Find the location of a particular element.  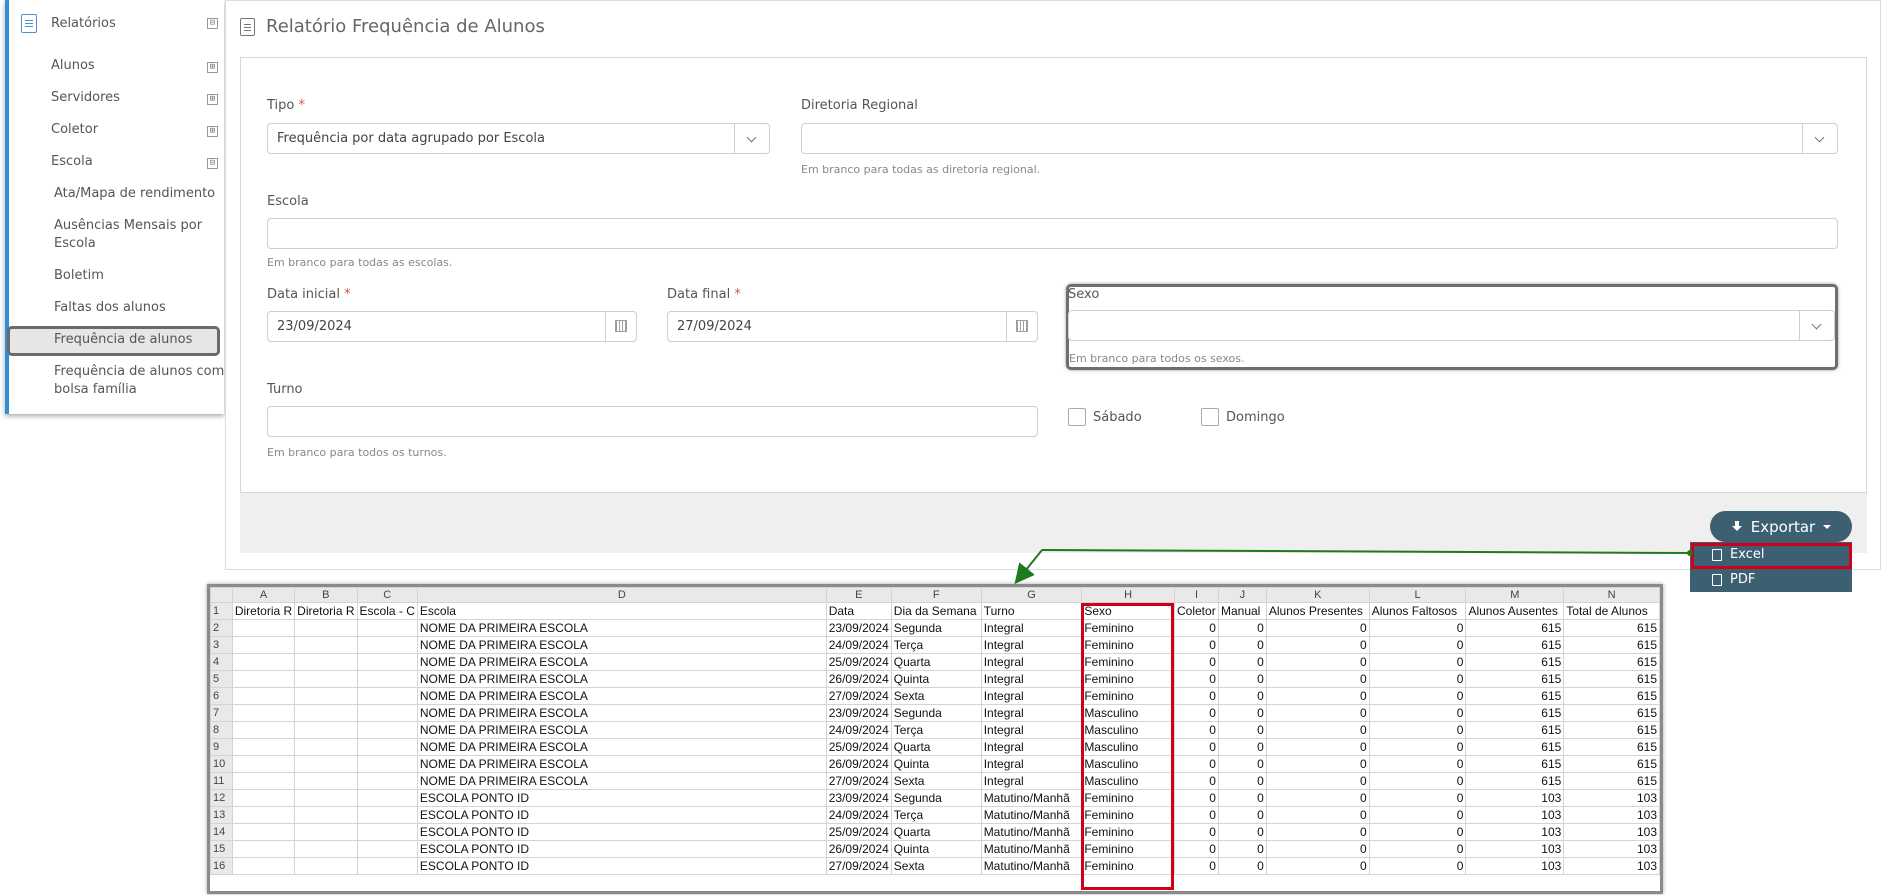

sidebar-subitem-ata: Ata/Mapa de rendimento is located at coordinates (141, 194).